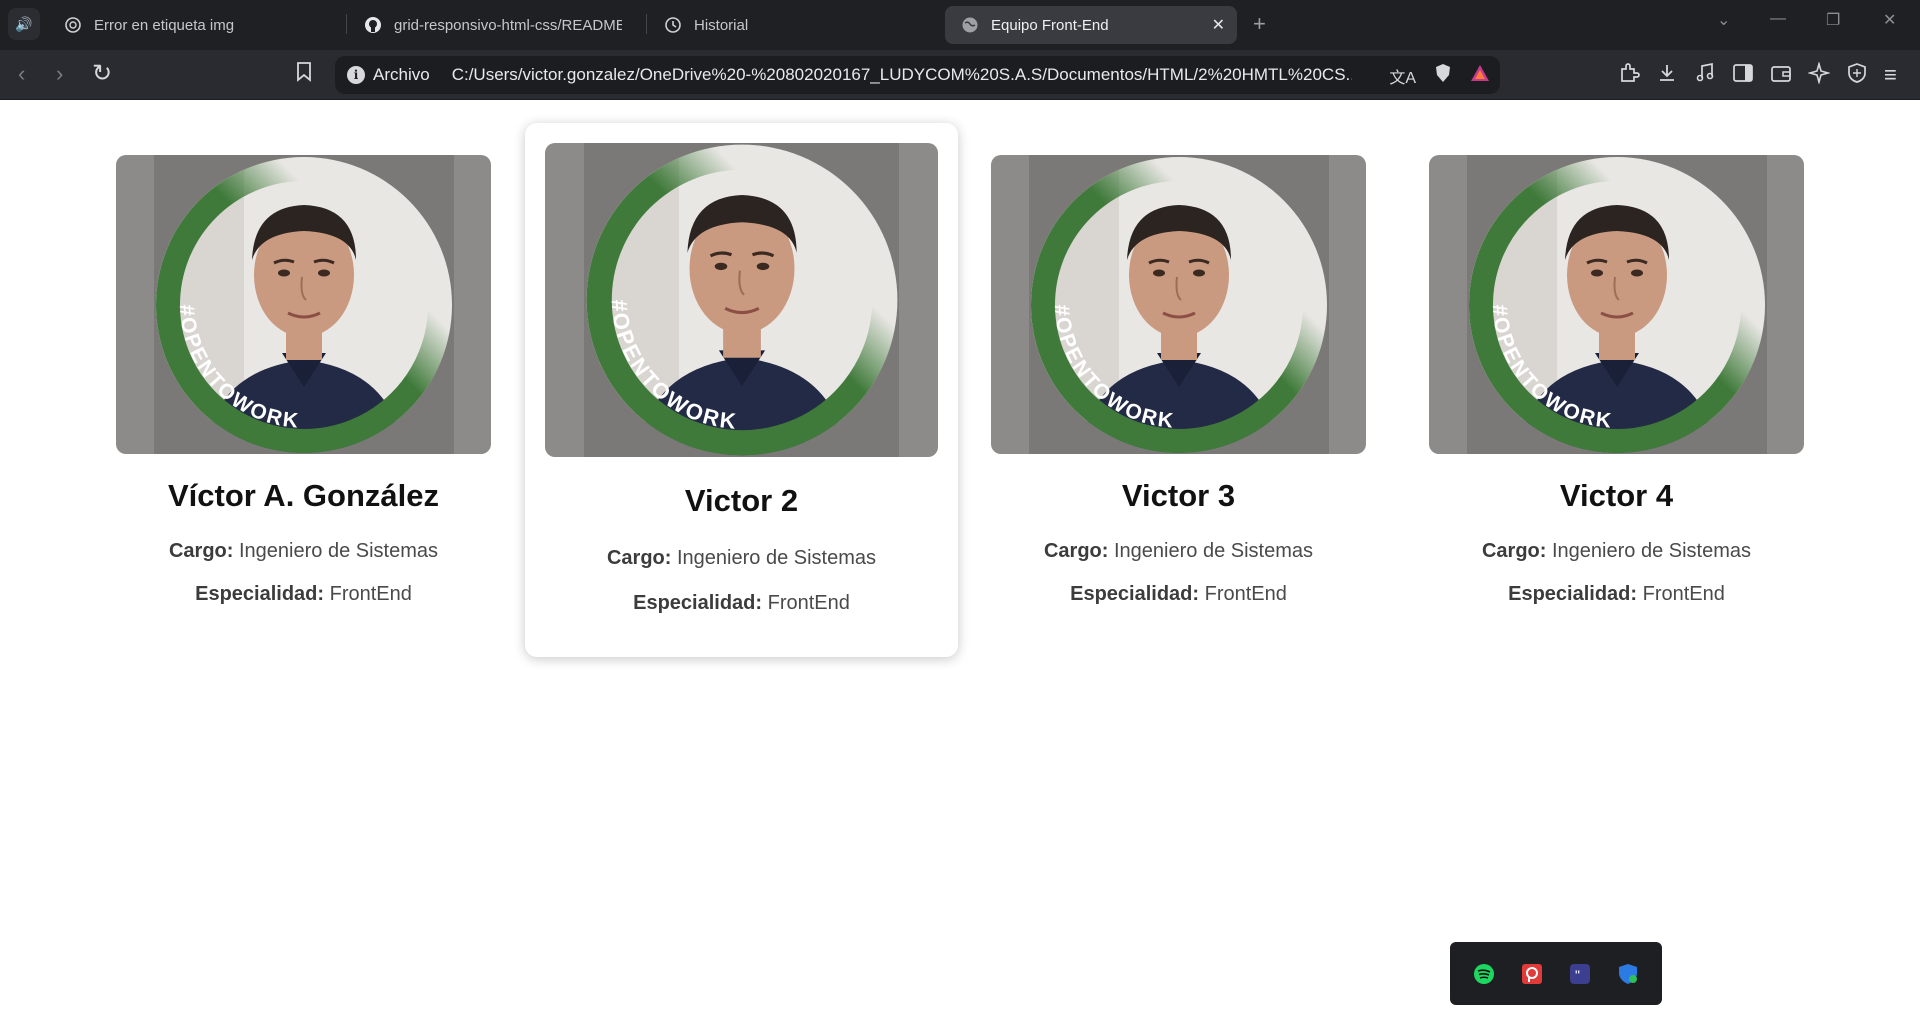 This screenshot has height=1020, width=1920. What do you see at coordinates (1480, 75) in the screenshot?
I see `brave-rewards-icon` at bounding box center [1480, 75].